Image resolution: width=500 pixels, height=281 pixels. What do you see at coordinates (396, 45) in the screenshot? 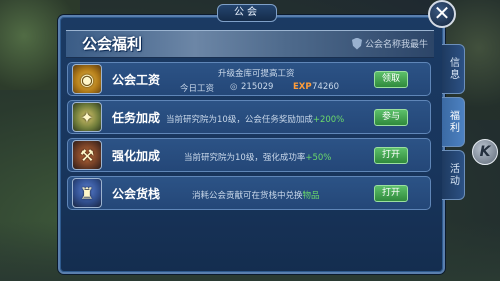
I see `banner-right-text: 公会名称我最牛` at bounding box center [396, 45].